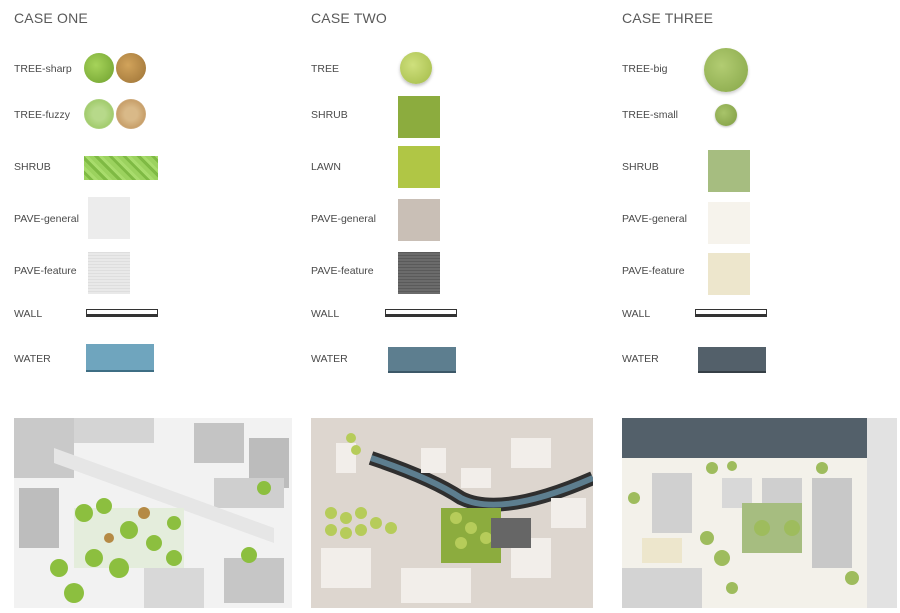 Image resolution: width=900 pixels, height=613 pixels. What do you see at coordinates (99, 114) in the screenshot?
I see `tree-fuzzy-green-swatch` at bounding box center [99, 114].